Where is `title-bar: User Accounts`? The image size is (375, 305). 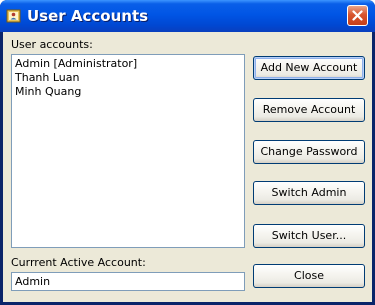 title-bar: User Accounts is located at coordinates (187, 16).